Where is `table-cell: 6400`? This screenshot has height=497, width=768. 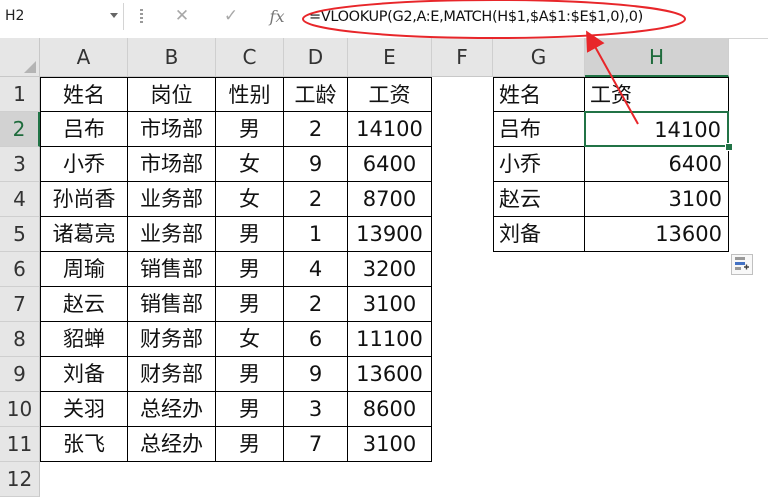
table-cell: 6400 is located at coordinates (390, 164).